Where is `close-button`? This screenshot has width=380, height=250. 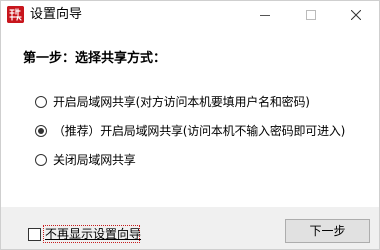 close-button is located at coordinates (356, 14).